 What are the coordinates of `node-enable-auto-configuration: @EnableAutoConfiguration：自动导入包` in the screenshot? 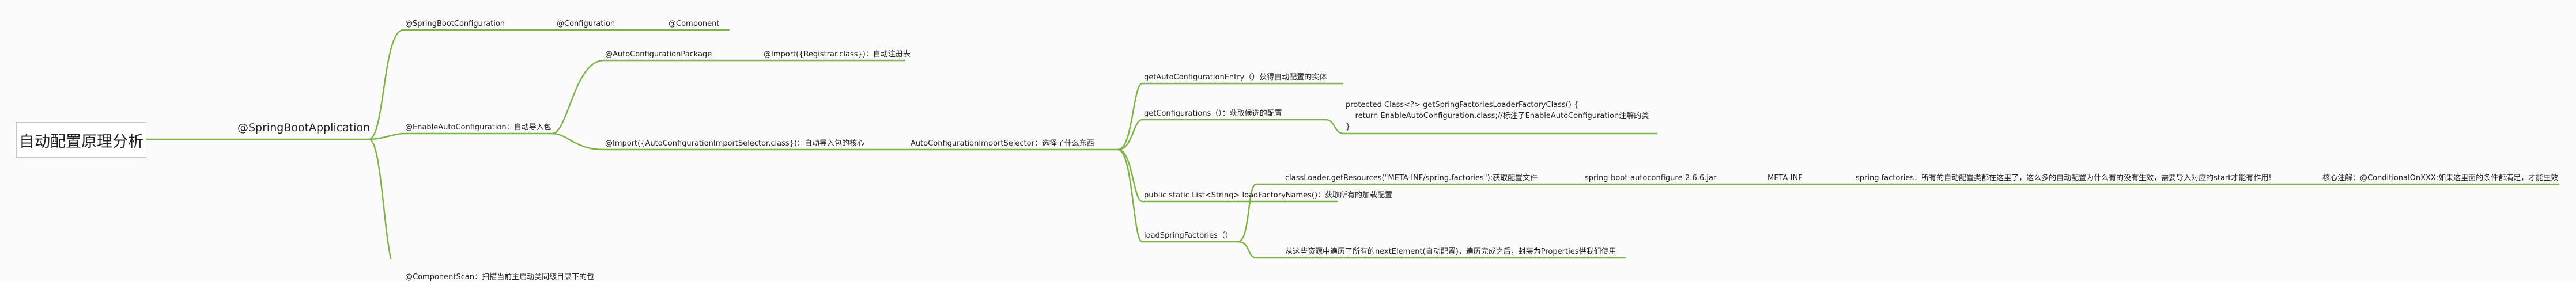 It's located at (478, 127).